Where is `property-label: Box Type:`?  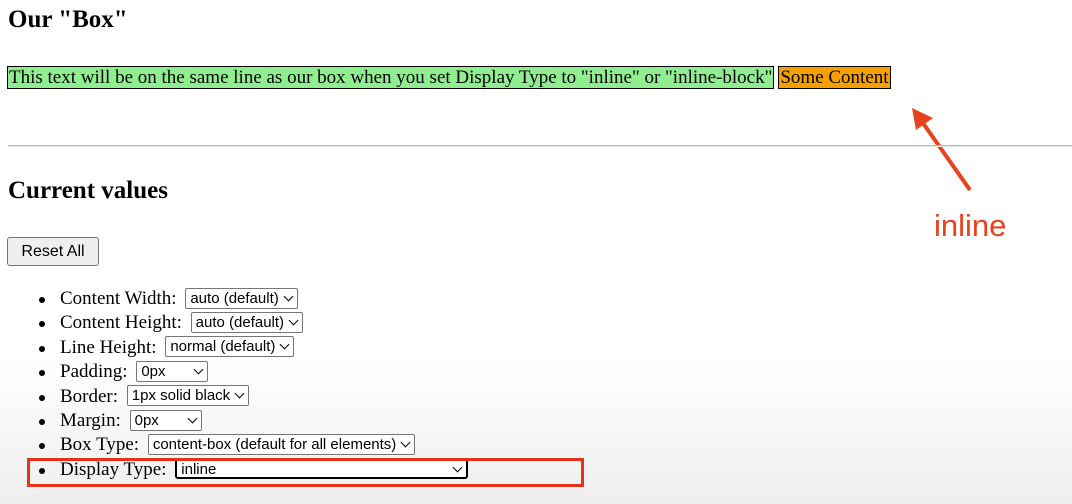 property-label: Box Type: is located at coordinates (100, 445).